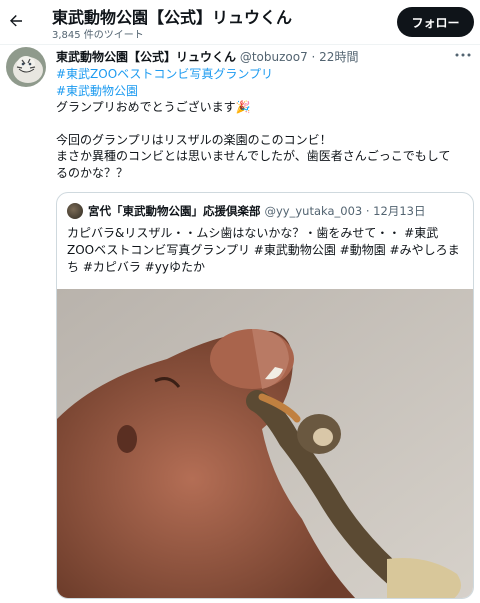 The width and height of the screenshot is (480, 603). Describe the element at coordinates (435, 22) in the screenshot. I see `follow-button: フォロー` at that location.